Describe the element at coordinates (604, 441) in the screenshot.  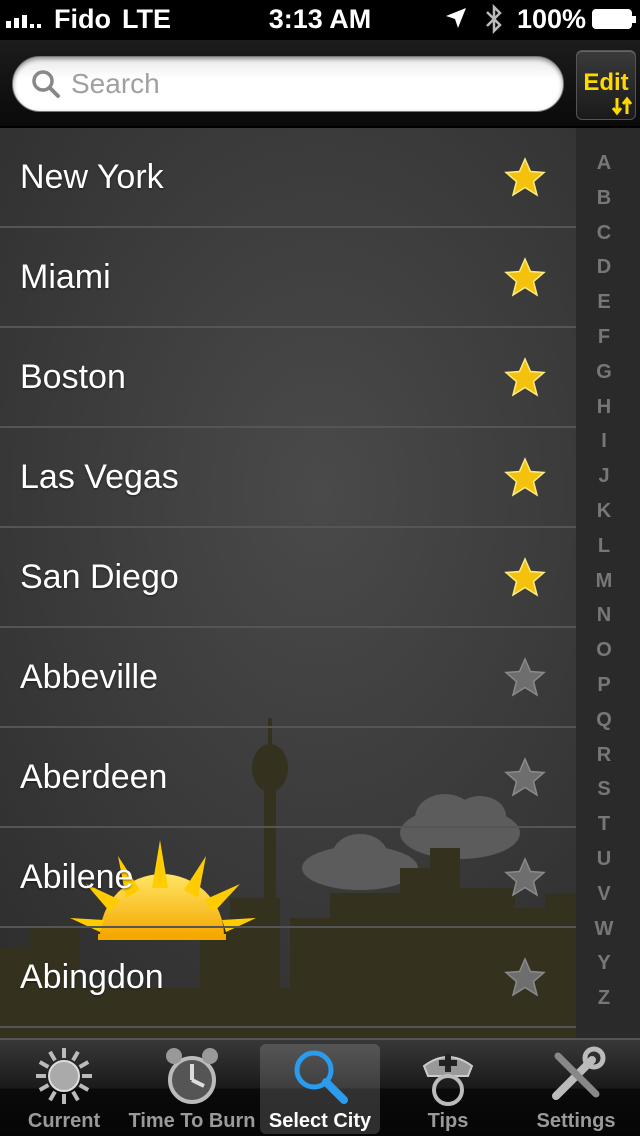
I see `index-letter: I` at that location.